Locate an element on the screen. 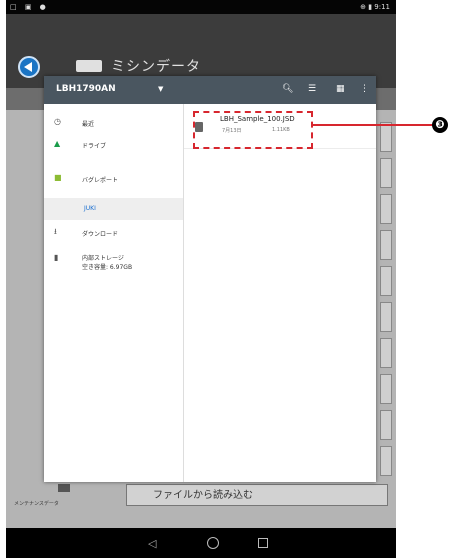 The height and width of the screenshot is (558, 457). read-from-file-button: ファイルから読み込む is located at coordinates (257, 495).